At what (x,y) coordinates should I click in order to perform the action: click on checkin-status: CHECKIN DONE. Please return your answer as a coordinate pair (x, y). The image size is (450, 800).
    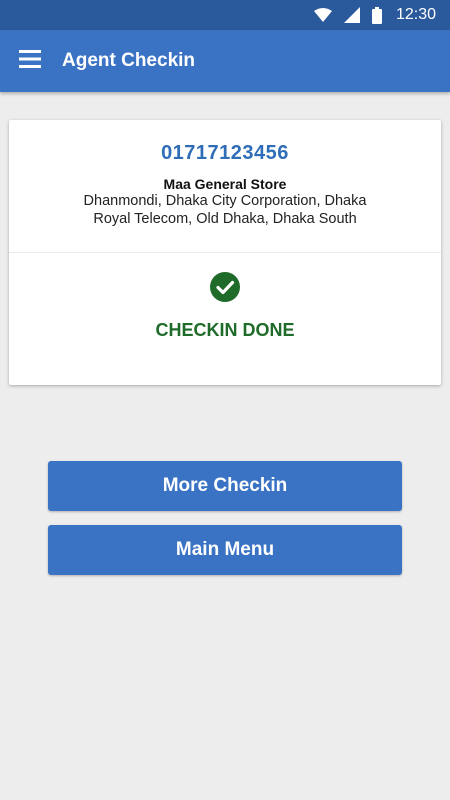
    Looking at the image, I should click on (225, 297).